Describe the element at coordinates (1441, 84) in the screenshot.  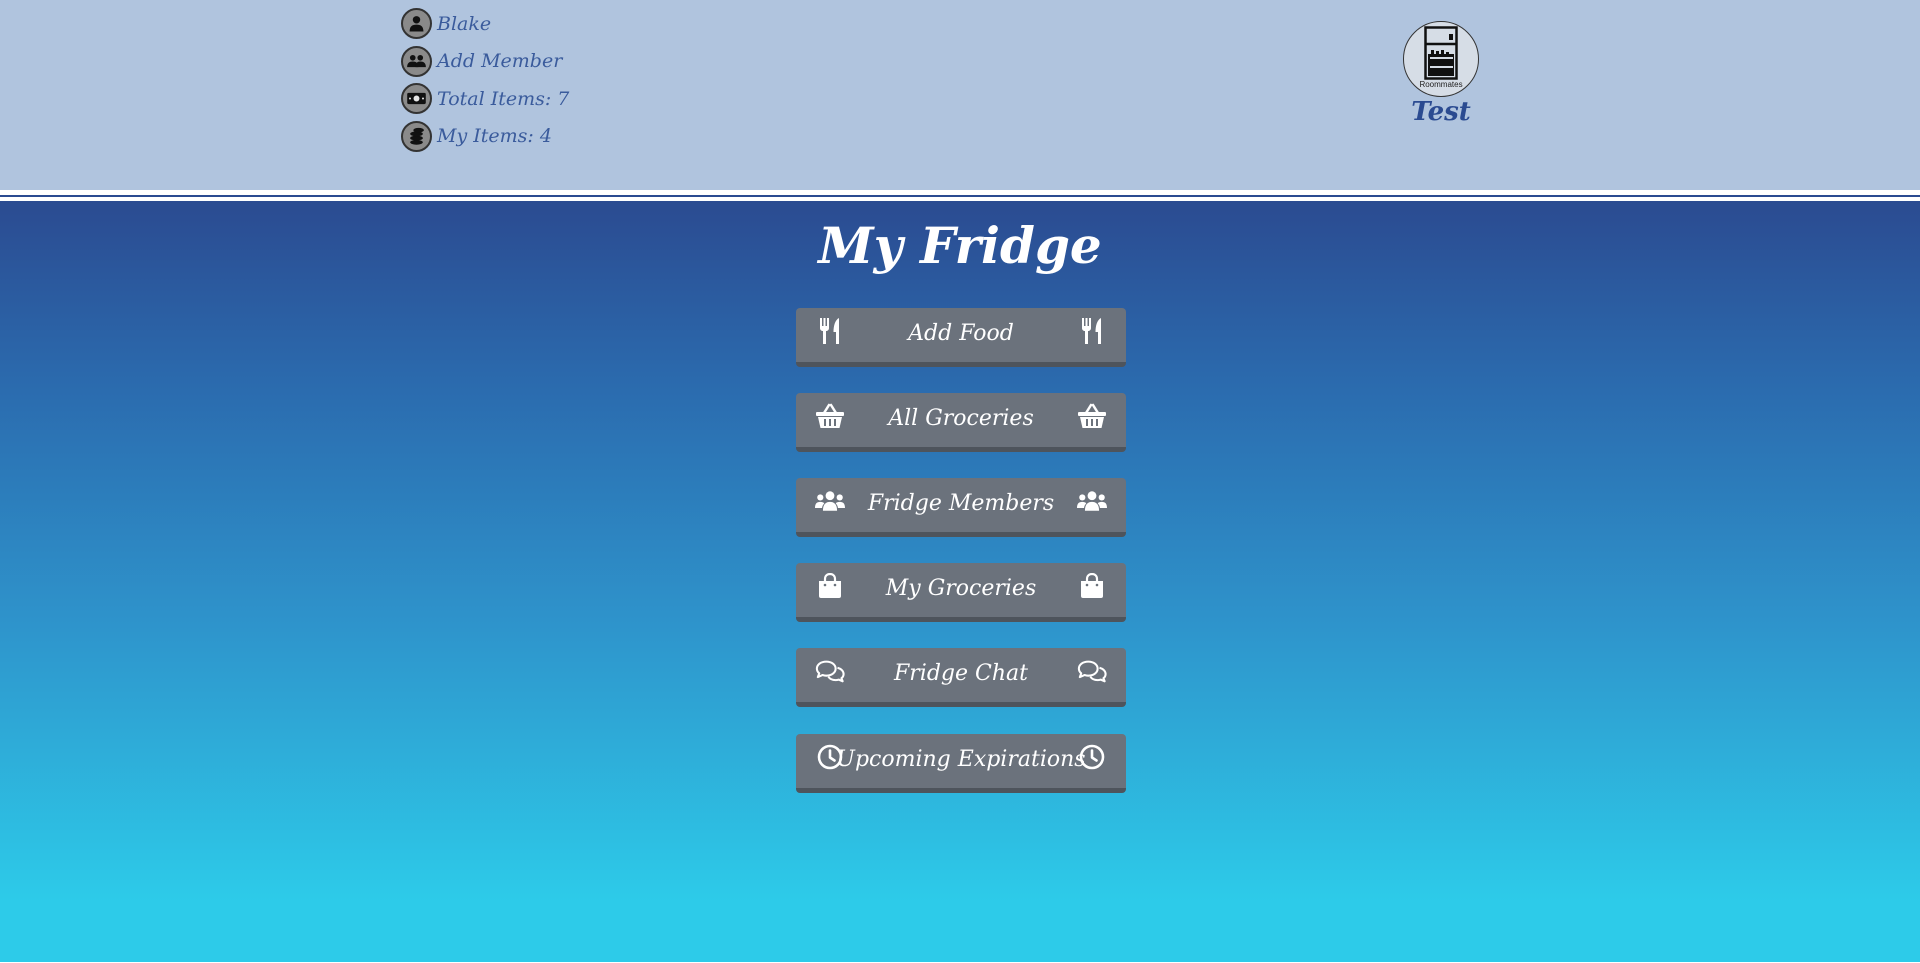
I see `fridge-badge-label: Roommates` at that location.